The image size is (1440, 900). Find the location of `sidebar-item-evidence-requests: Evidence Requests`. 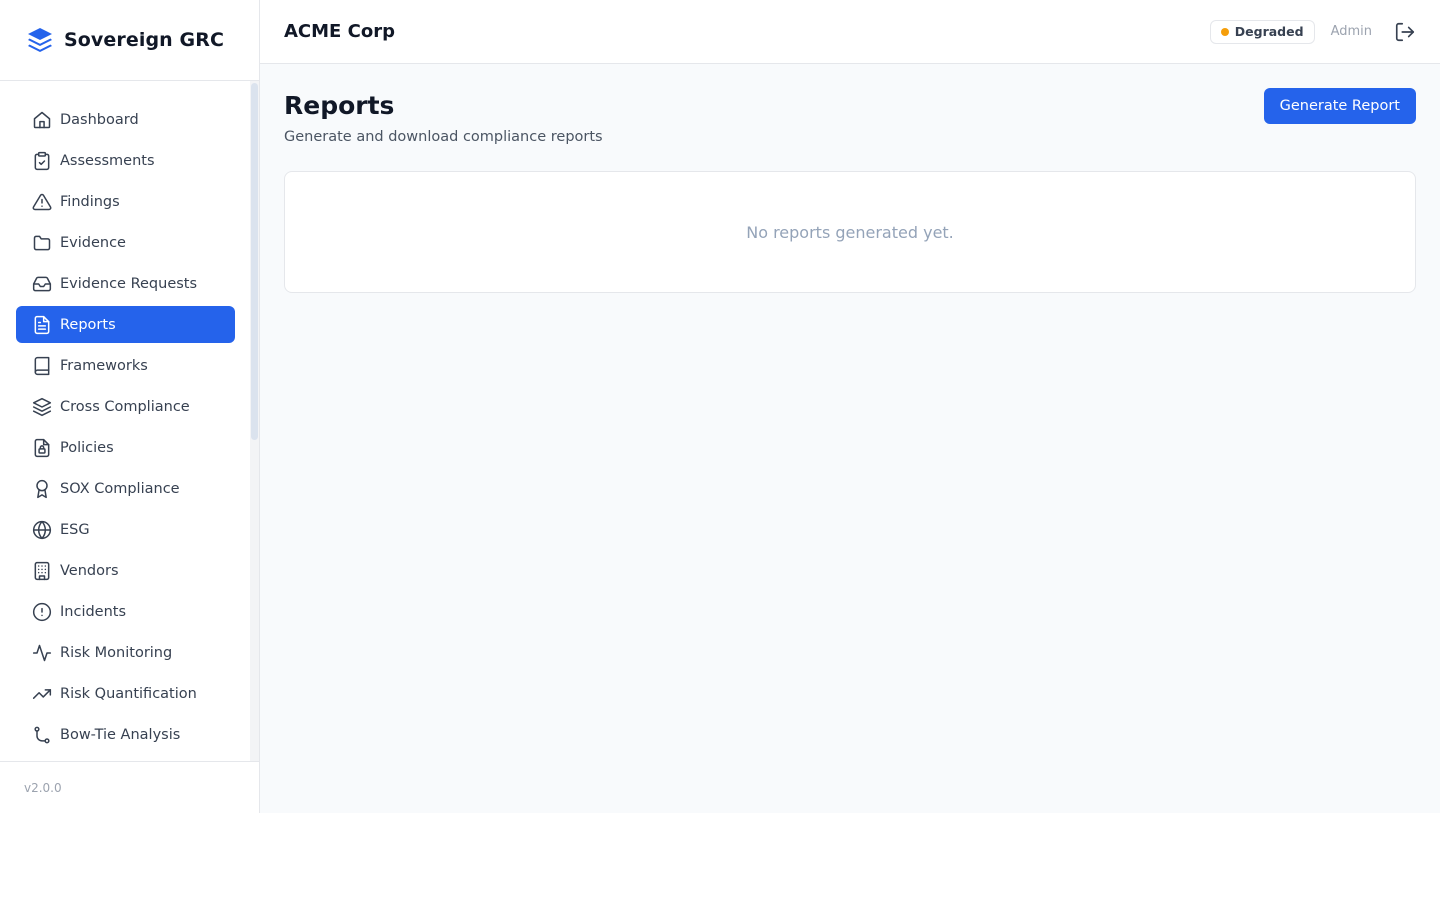

sidebar-item-evidence-requests: Evidence Requests is located at coordinates (125, 283).